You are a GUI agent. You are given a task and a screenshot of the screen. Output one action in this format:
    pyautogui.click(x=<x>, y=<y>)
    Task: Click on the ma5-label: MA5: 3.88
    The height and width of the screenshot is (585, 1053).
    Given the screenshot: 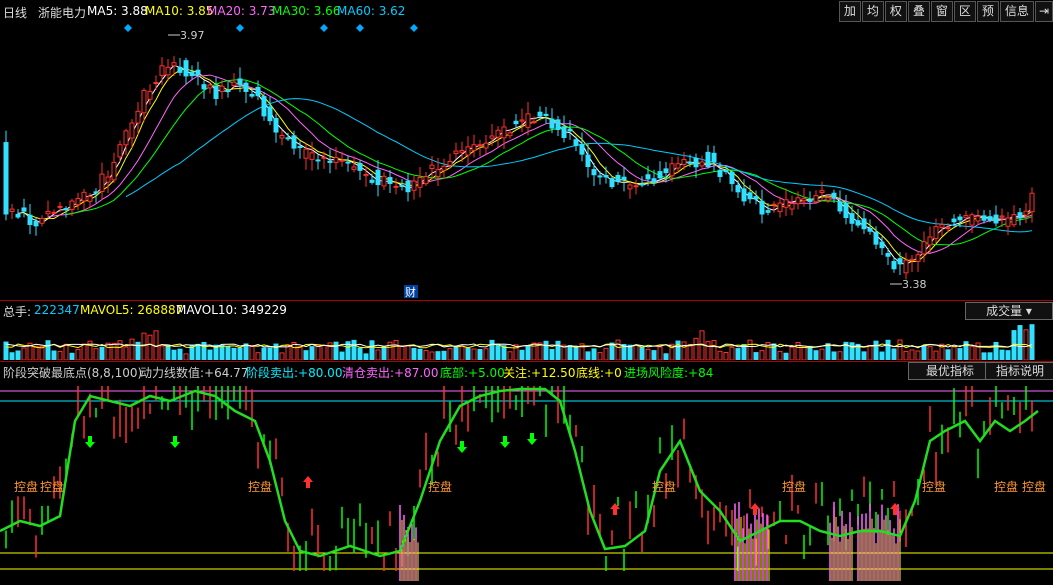 What is the action you would take?
    pyautogui.click(x=117, y=11)
    